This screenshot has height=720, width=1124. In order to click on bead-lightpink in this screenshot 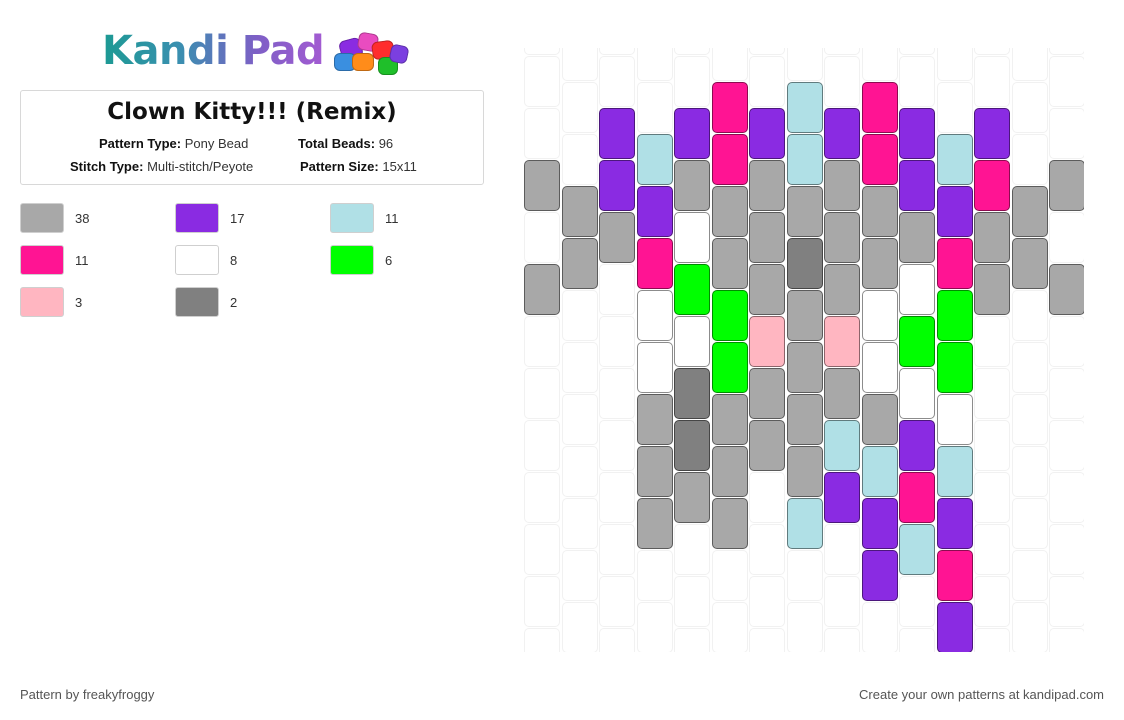, I will do `click(767, 341)`.